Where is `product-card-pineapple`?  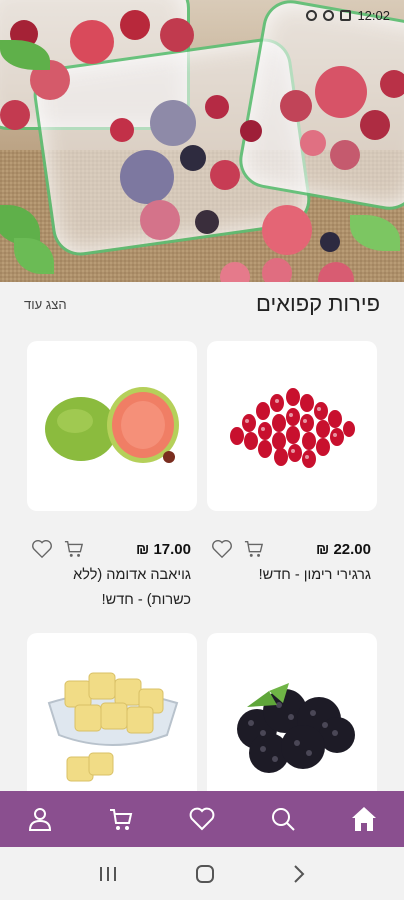
product-card-pineapple is located at coordinates (112, 718).